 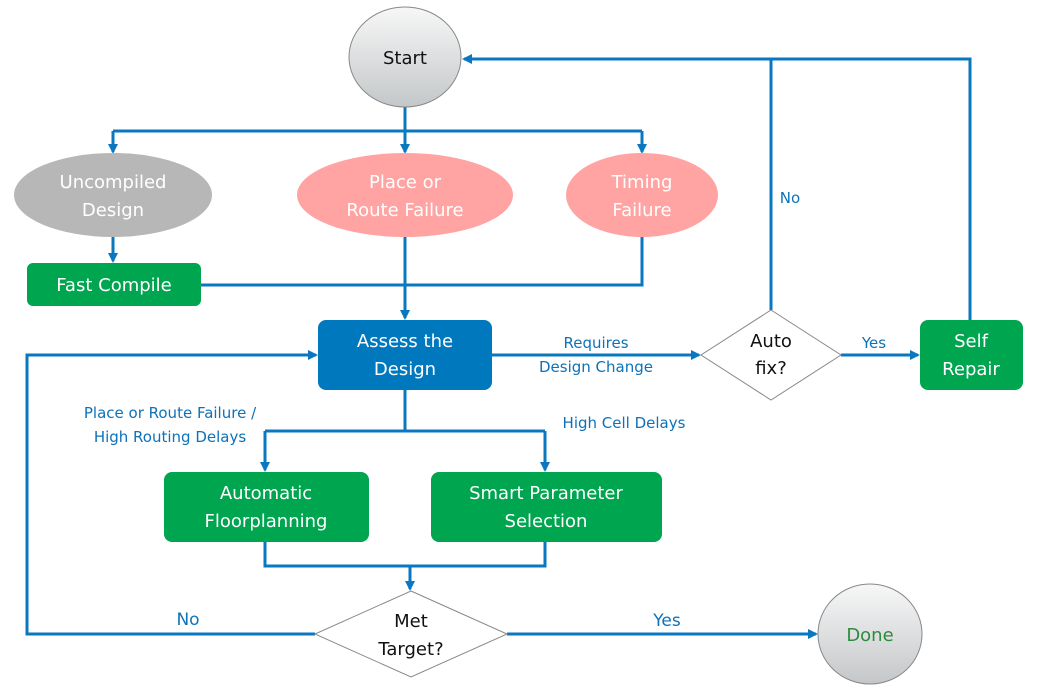 What do you see at coordinates (411, 634) in the screenshot?
I see `met-target-decision: Met Target?` at bounding box center [411, 634].